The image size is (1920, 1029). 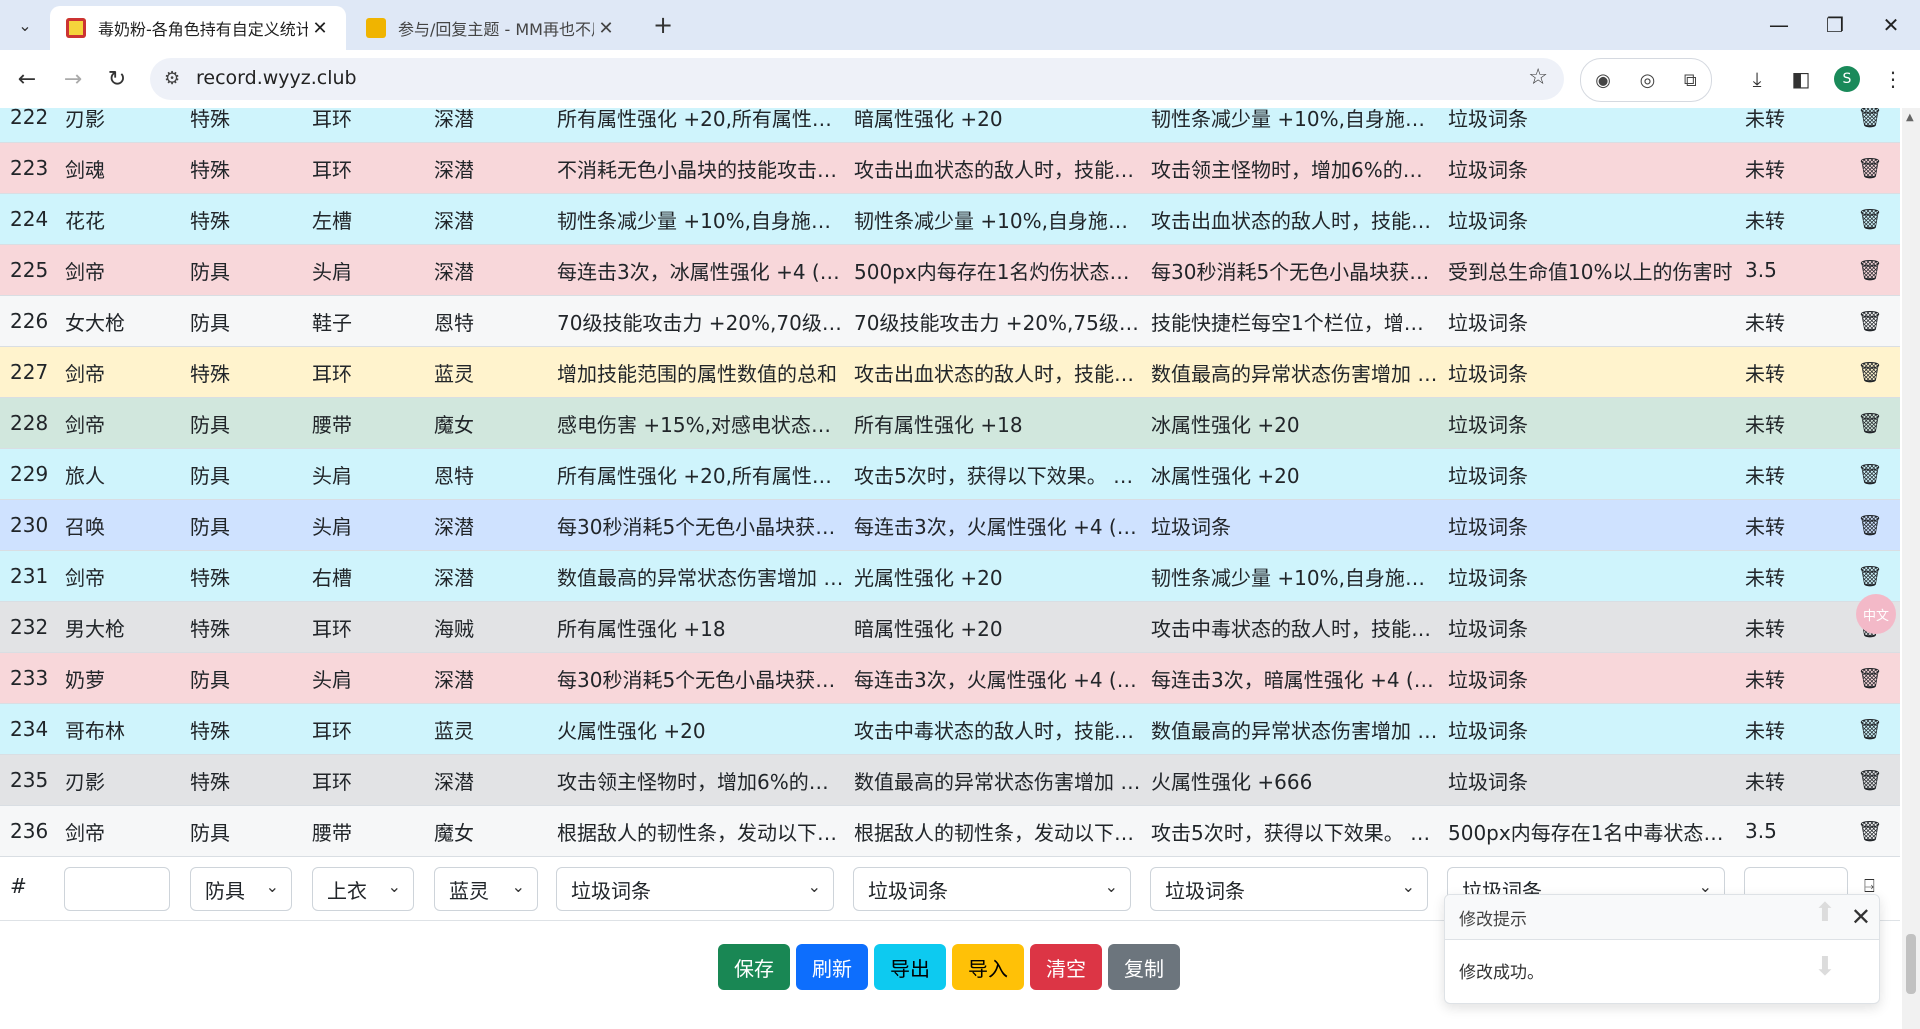 What do you see at coordinates (1066, 967) in the screenshot?
I see `clear-button: 清空` at bounding box center [1066, 967].